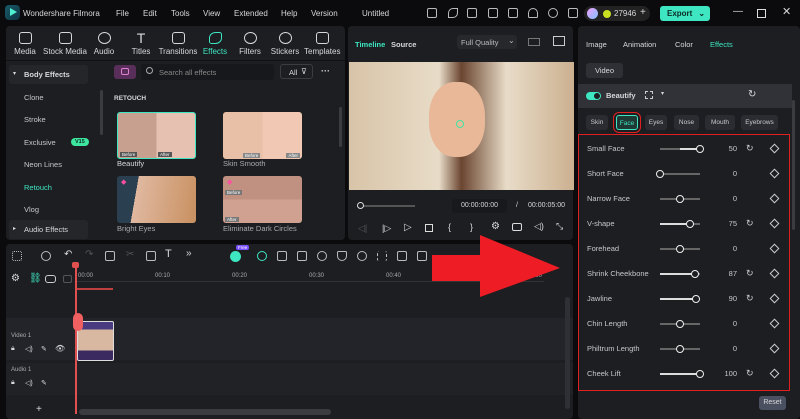 The width and height of the screenshot is (800, 419). I want to click on sidebar-item-clone: Clone, so click(34, 97).